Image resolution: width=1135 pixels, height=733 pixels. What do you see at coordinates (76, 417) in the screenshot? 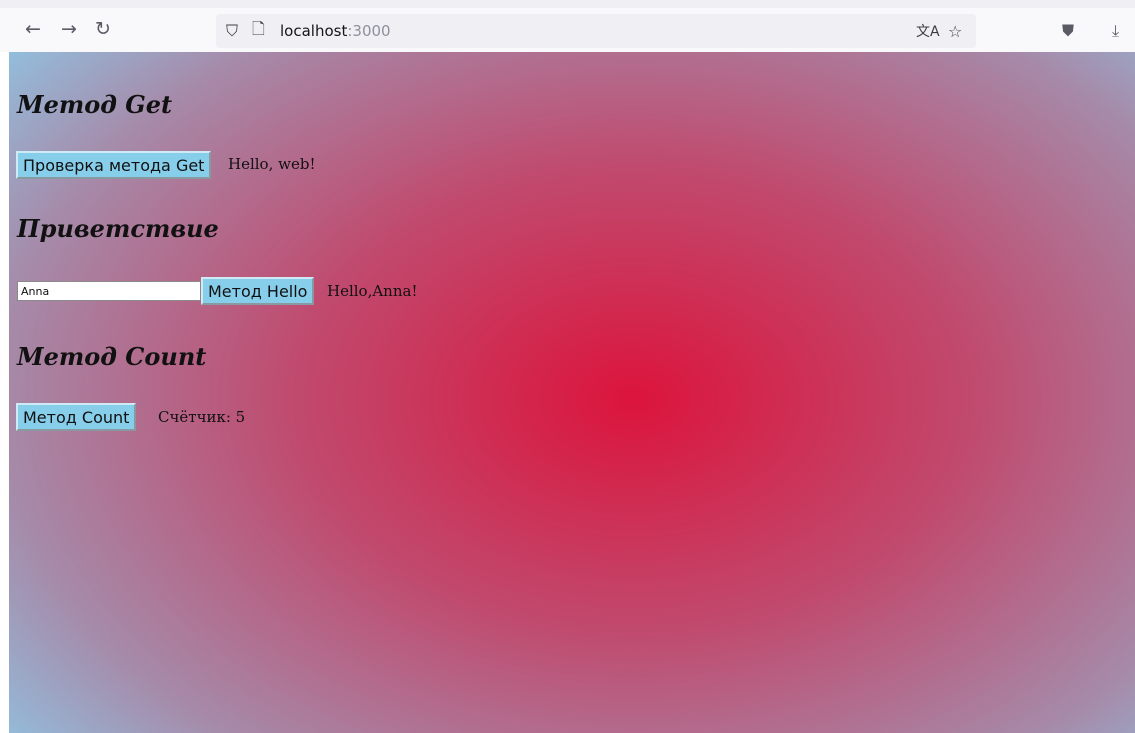
I see `count-button: Метод Count` at bounding box center [76, 417].